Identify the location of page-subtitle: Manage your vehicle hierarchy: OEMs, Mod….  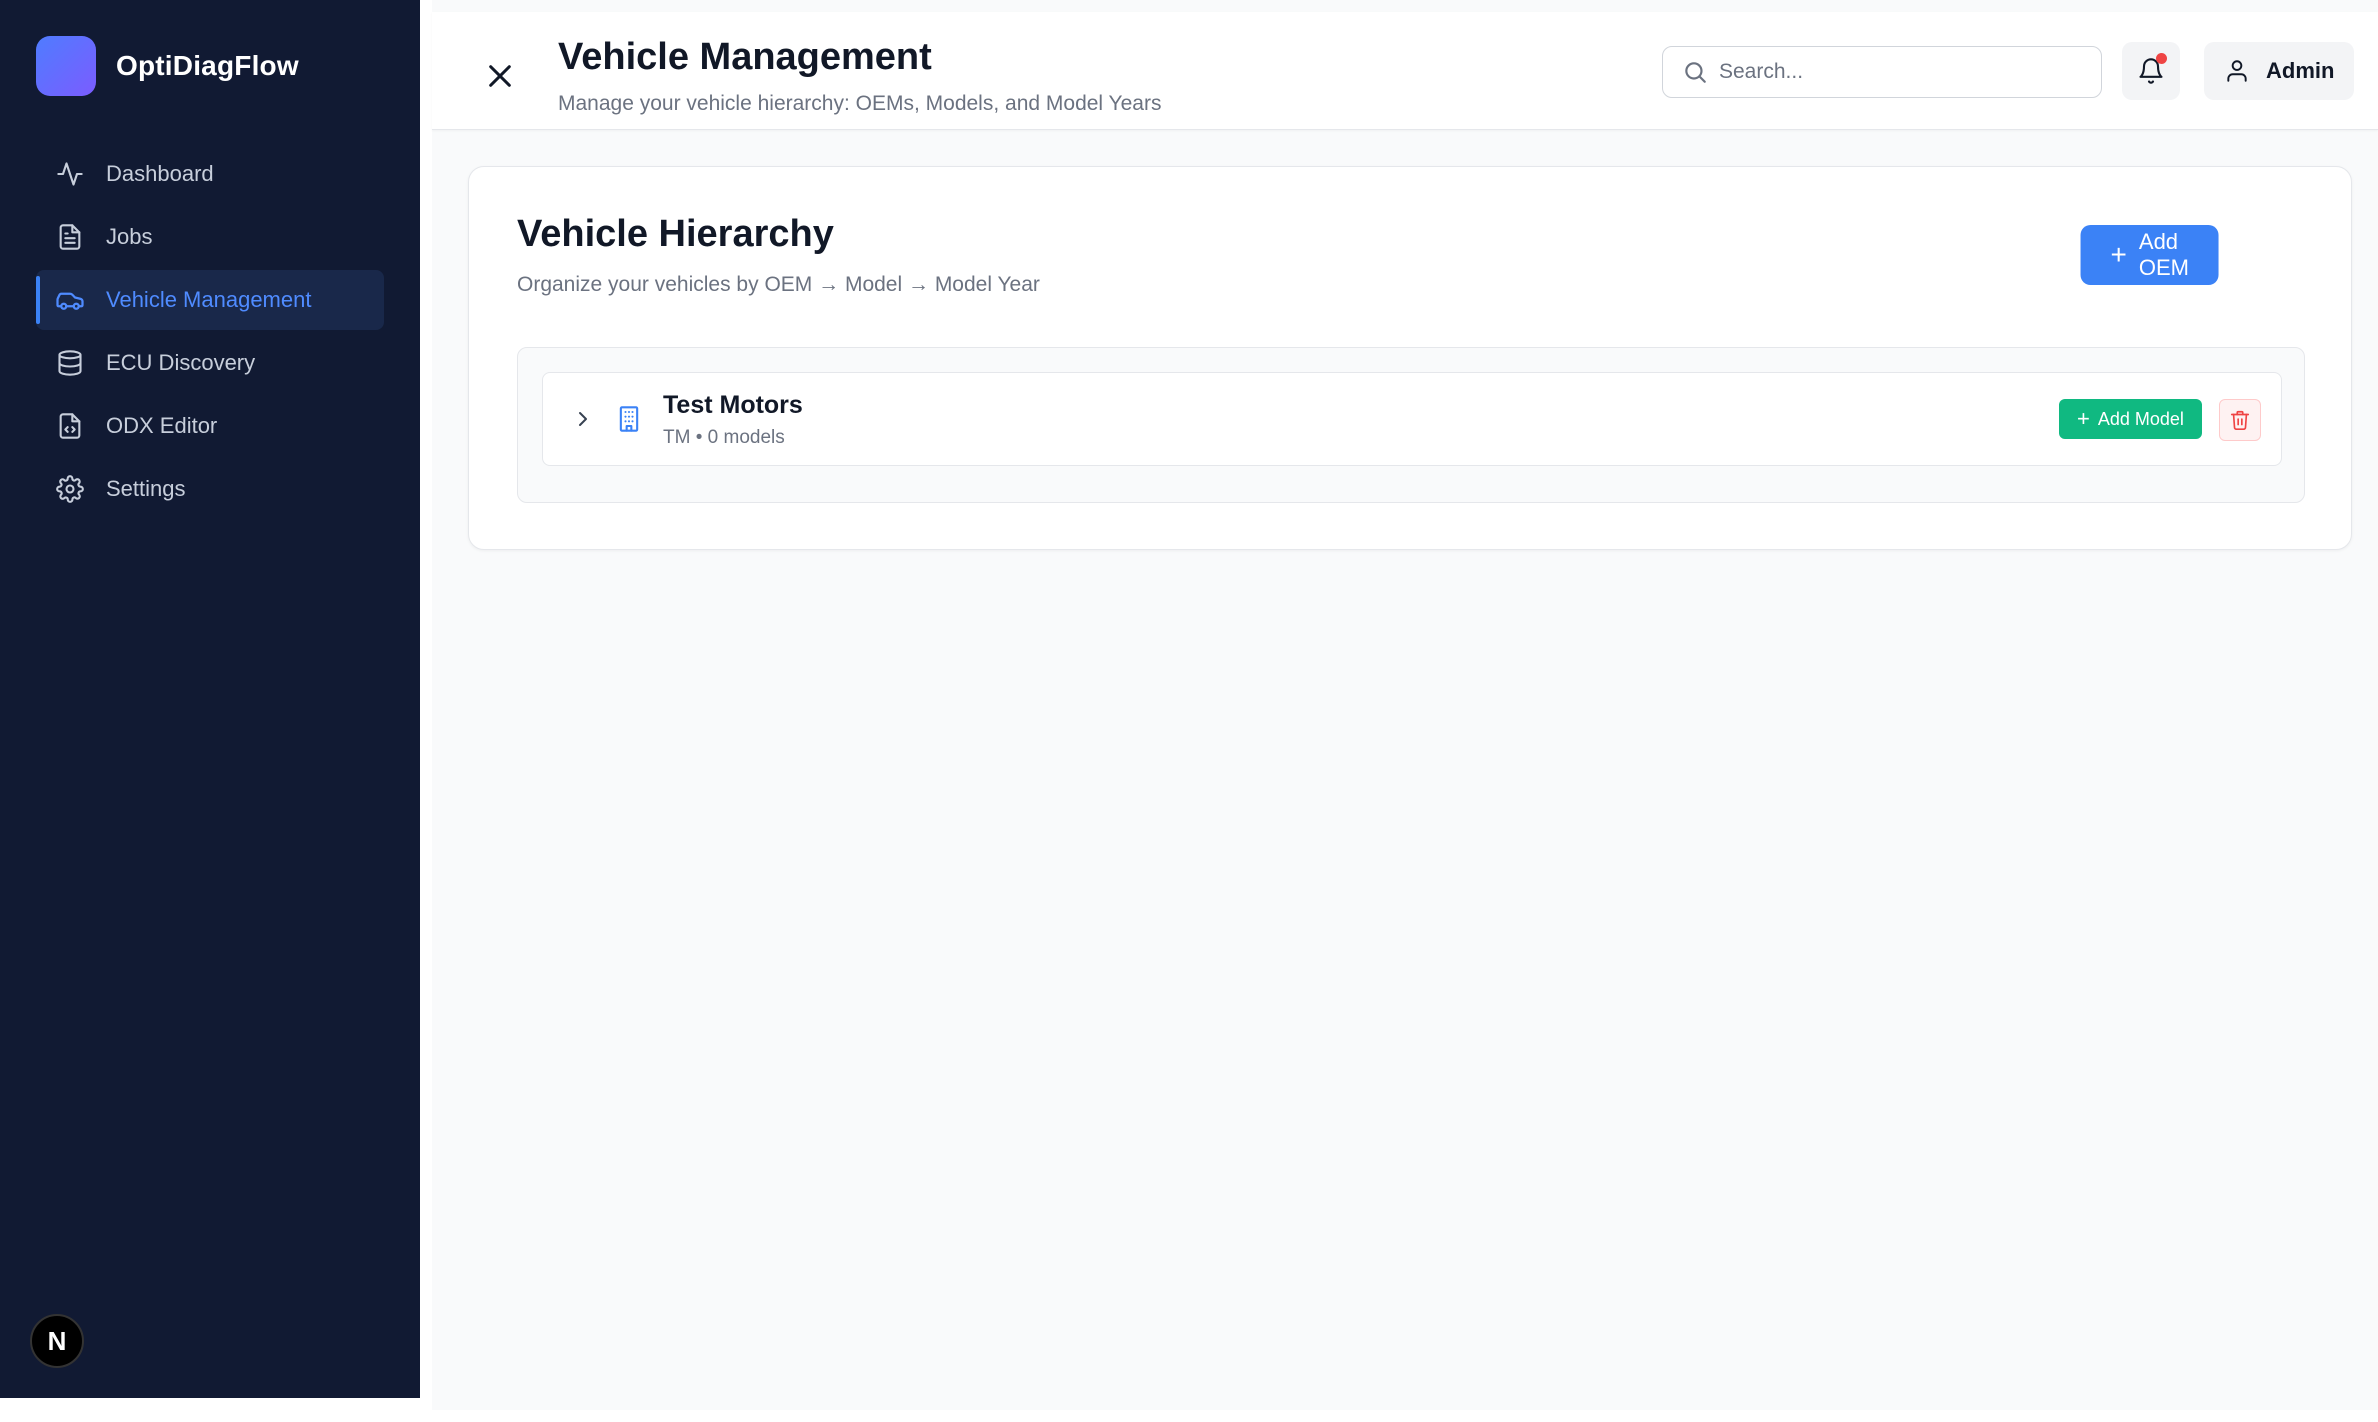
(860, 103).